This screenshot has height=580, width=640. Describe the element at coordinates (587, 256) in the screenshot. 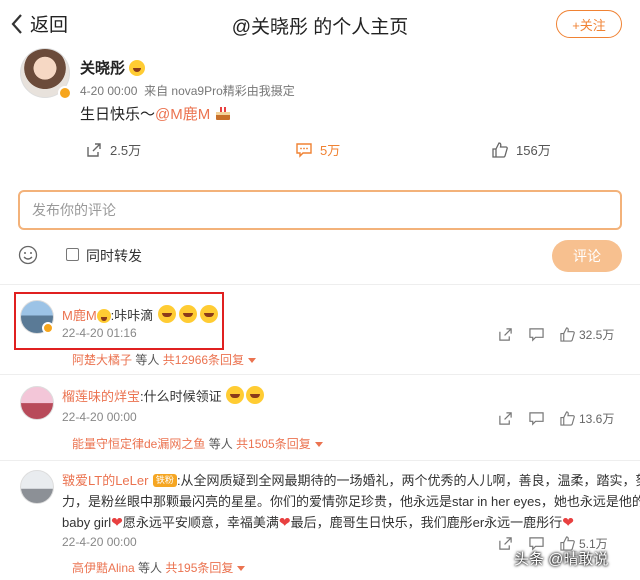

I see `submit-comment-button: 评论` at that location.